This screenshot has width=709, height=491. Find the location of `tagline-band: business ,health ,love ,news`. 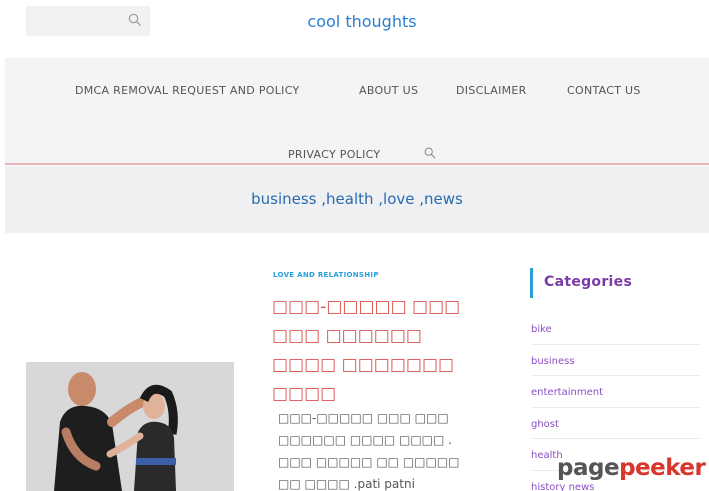

tagline-band: business ,health ,love ,news is located at coordinates (357, 199).